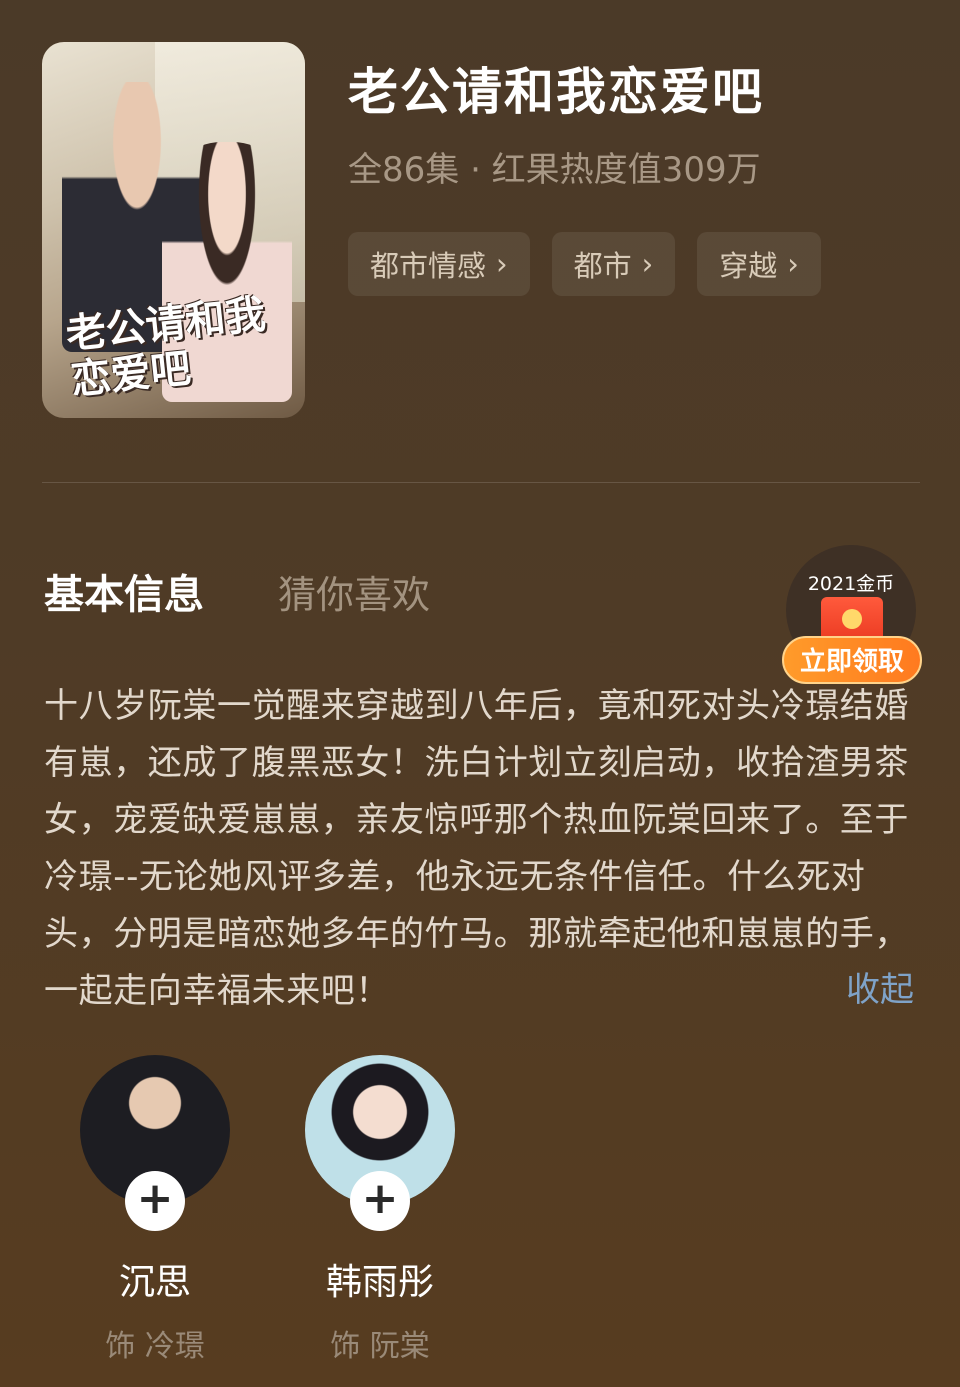 The height and width of the screenshot is (1387, 960). I want to click on cast-role: 饰 阮棠, so click(380, 1346).